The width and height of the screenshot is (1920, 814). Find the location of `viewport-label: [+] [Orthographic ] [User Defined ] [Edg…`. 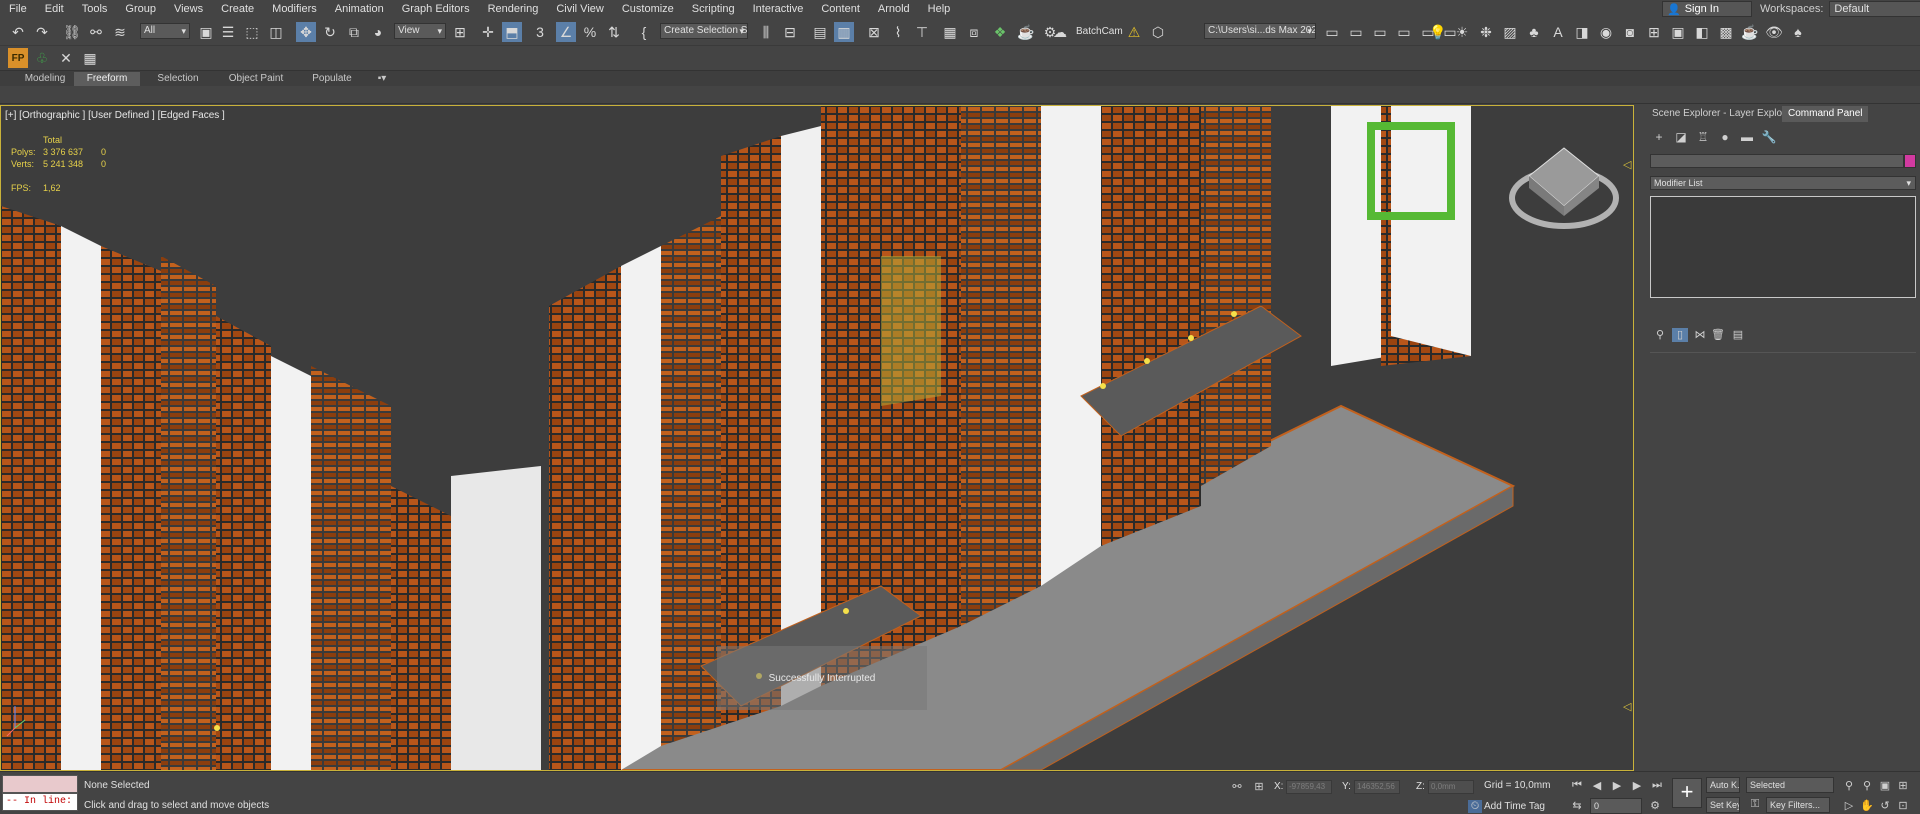

viewport-label: [+] [Orthographic ] [User Defined ] [Edg… is located at coordinates (115, 115).